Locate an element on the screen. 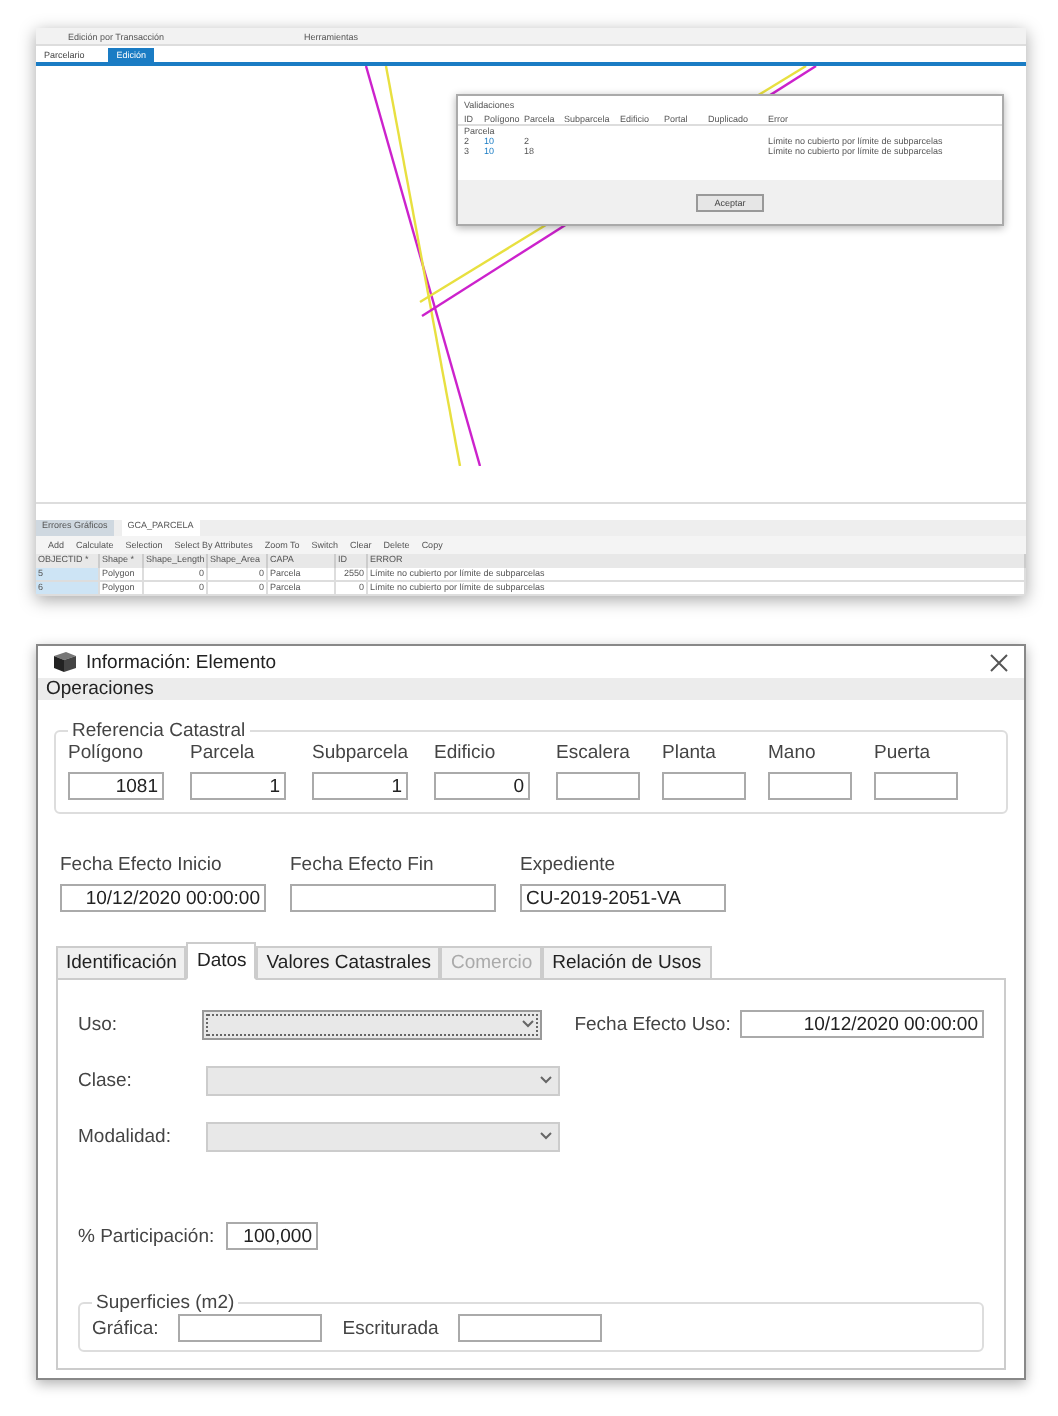  field-label: Puerta is located at coordinates (903, 753).